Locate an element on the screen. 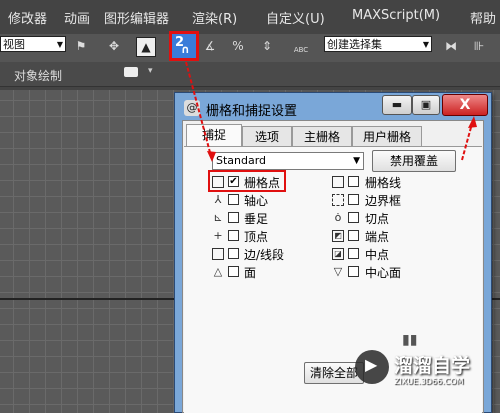 The width and height of the screenshot is (500, 413). watermark-title: 溜溜自学 is located at coordinates (432, 366).